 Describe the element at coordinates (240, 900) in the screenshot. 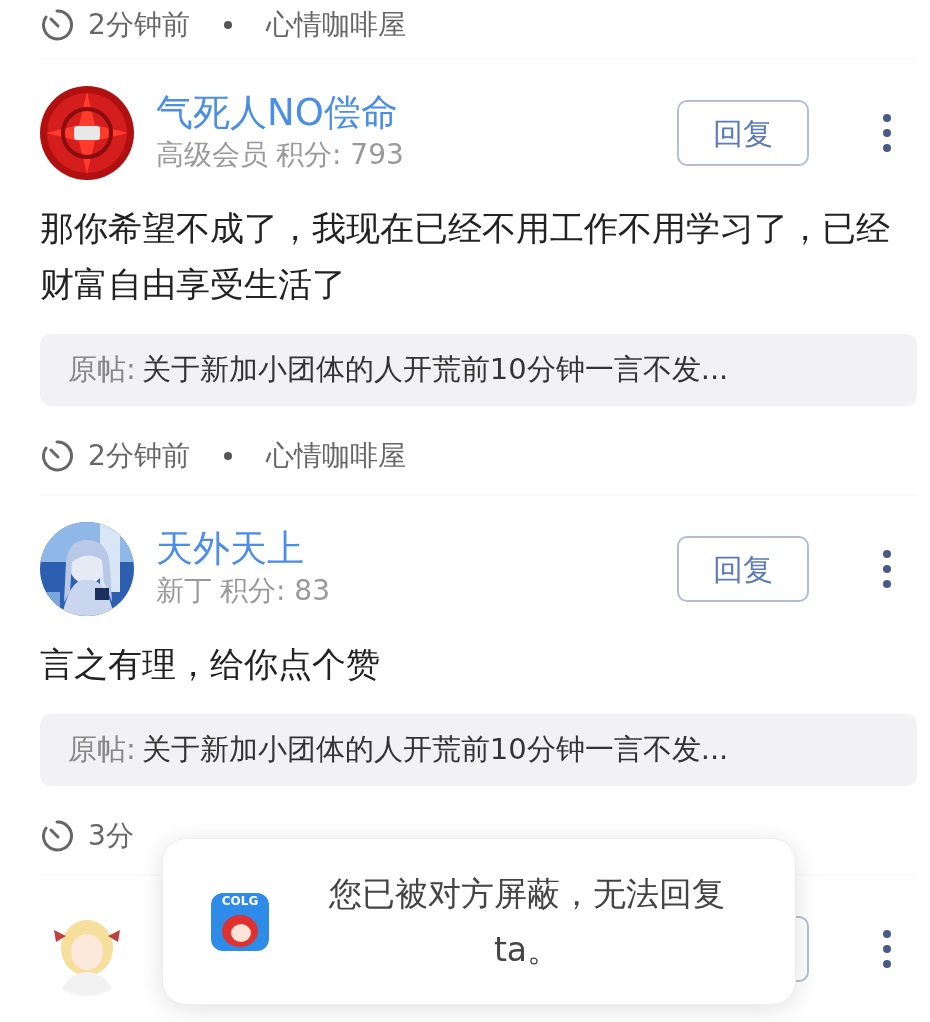

I see `app-icon-label: COLG` at that location.